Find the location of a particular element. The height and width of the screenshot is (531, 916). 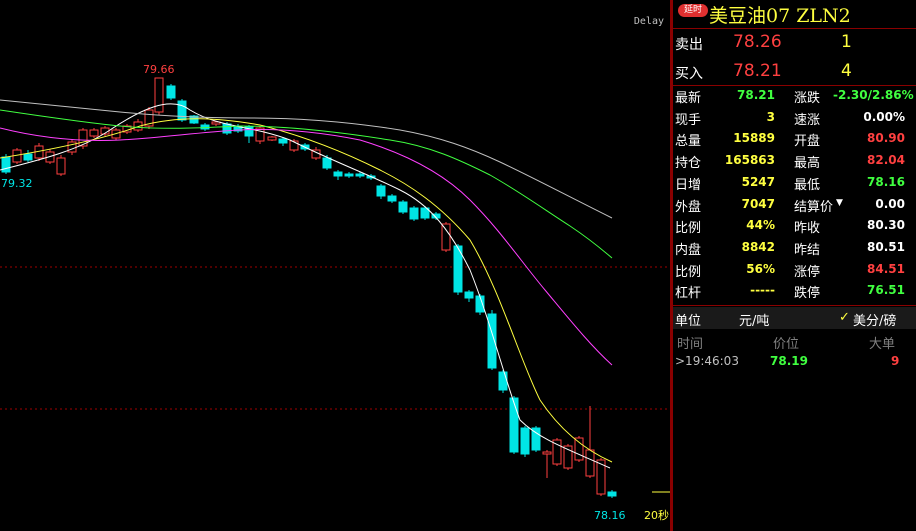

stat-label: 杠杆 is located at coordinates (688, 294).